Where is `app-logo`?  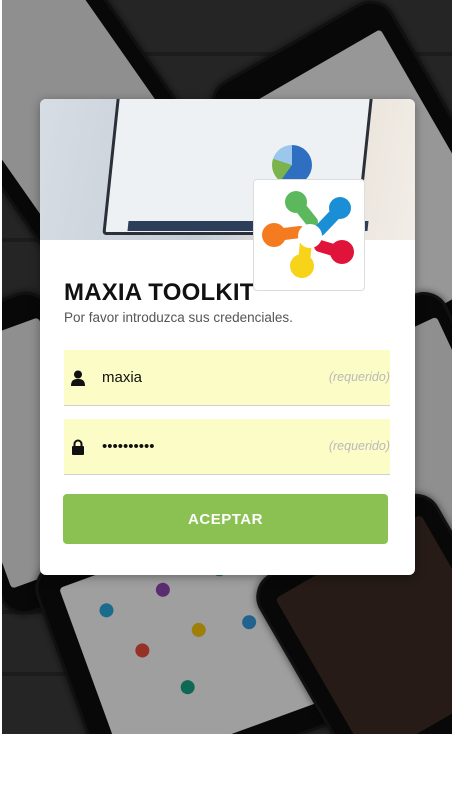
app-logo is located at coordinates (309, 235).